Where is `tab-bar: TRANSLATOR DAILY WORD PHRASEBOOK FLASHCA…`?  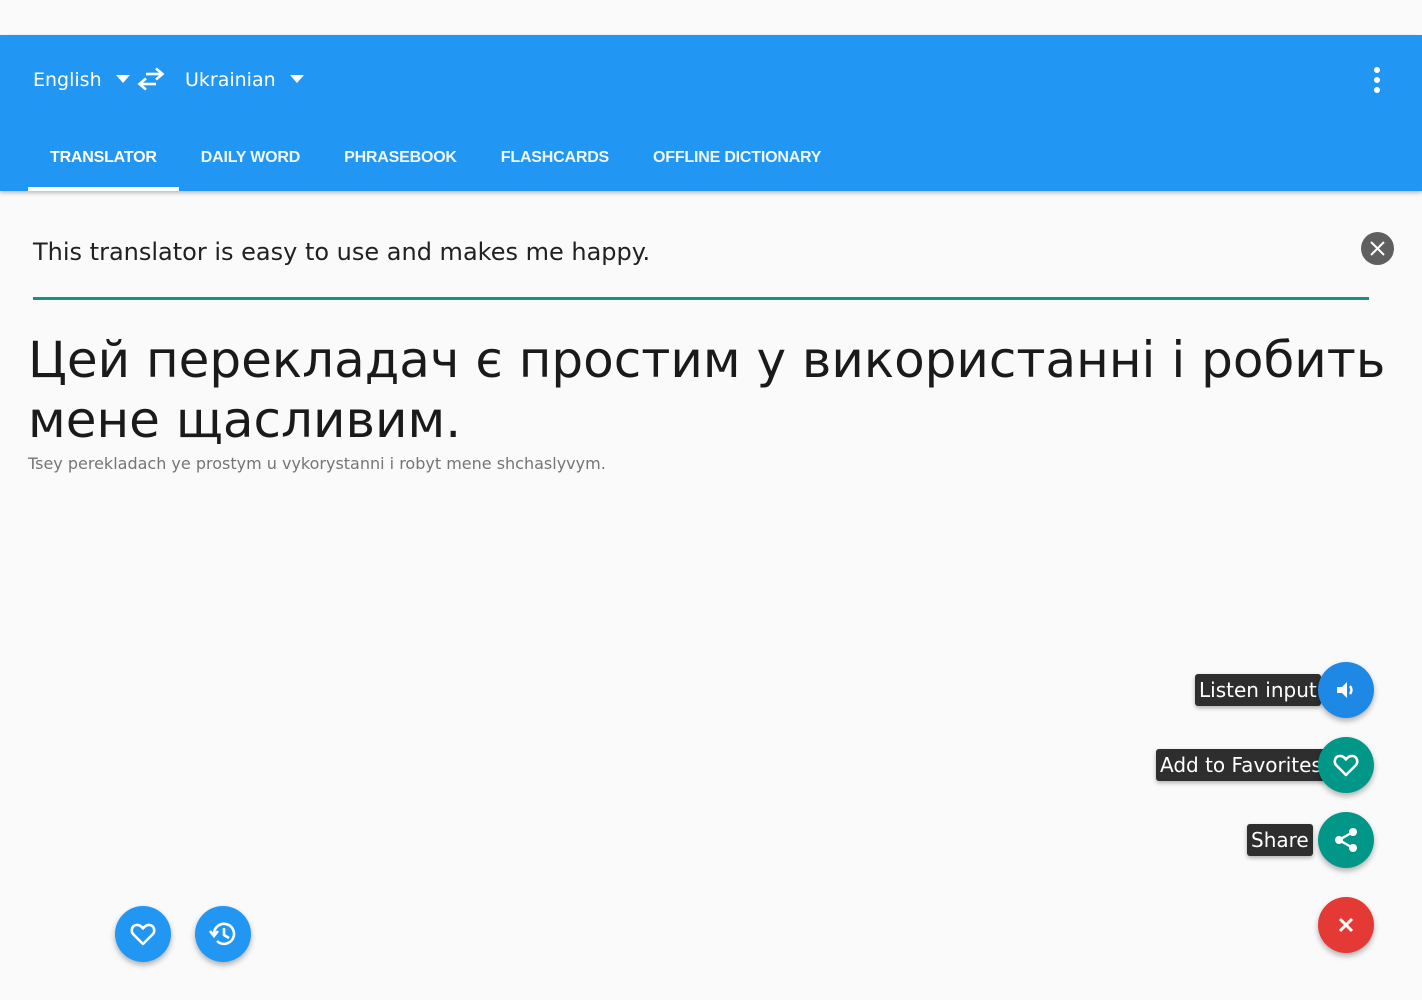 tab-bar: TRANSLATOR DAILY WORD PHRASEBOOK FLASHCA… is located at coordinates (435, 163).